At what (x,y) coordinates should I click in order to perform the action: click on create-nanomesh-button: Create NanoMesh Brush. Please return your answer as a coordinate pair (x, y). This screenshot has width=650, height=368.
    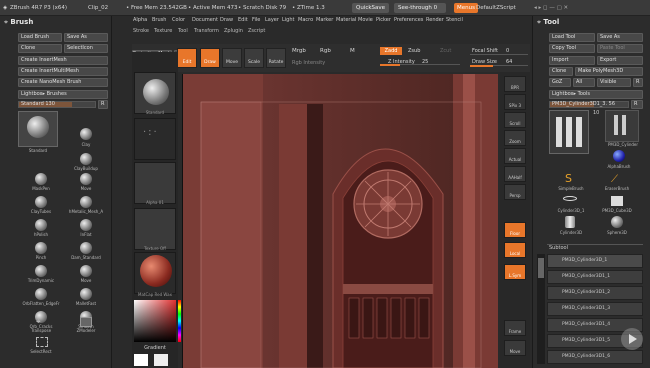
    Looking at the image, I should click on (63, 82).